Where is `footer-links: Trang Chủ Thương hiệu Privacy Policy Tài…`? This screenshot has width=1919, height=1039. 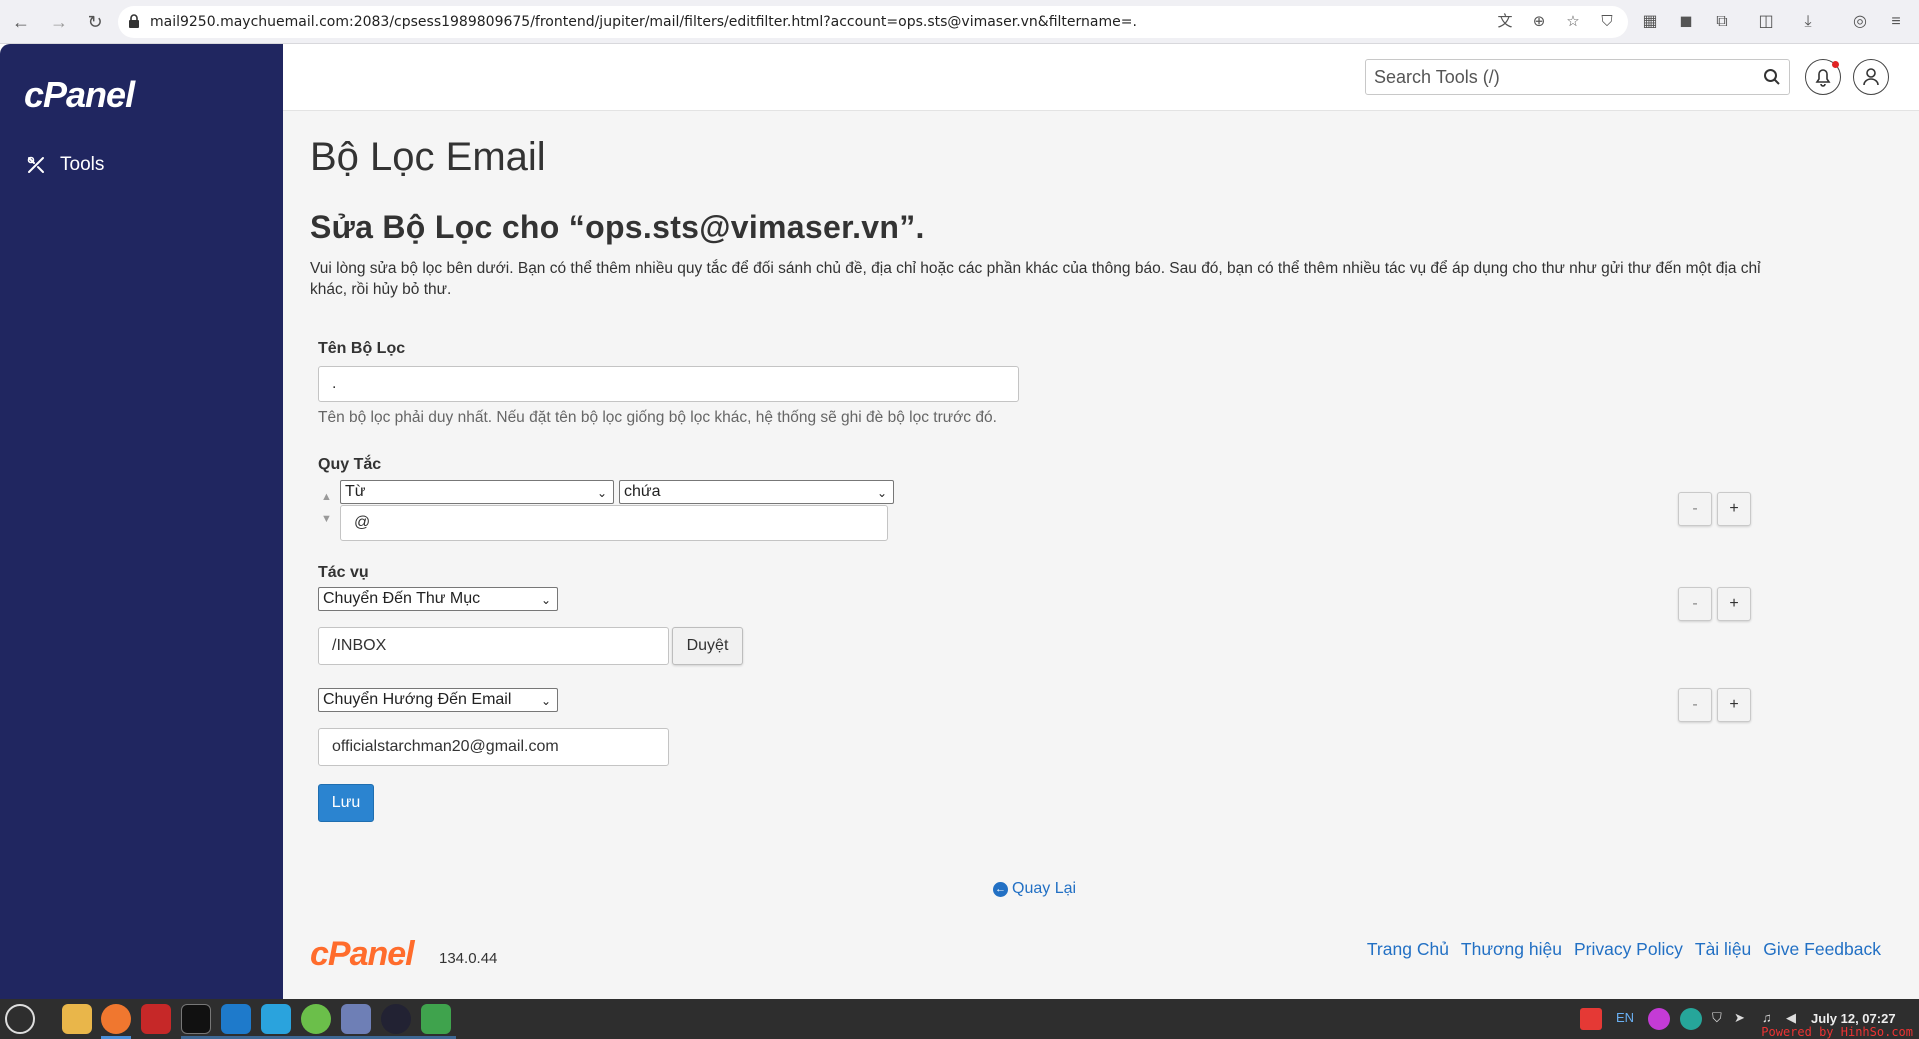 footer-links: Trang Chủ Thương hiệu Privacy Policy Tài… is located at coordinates (1624, 949).